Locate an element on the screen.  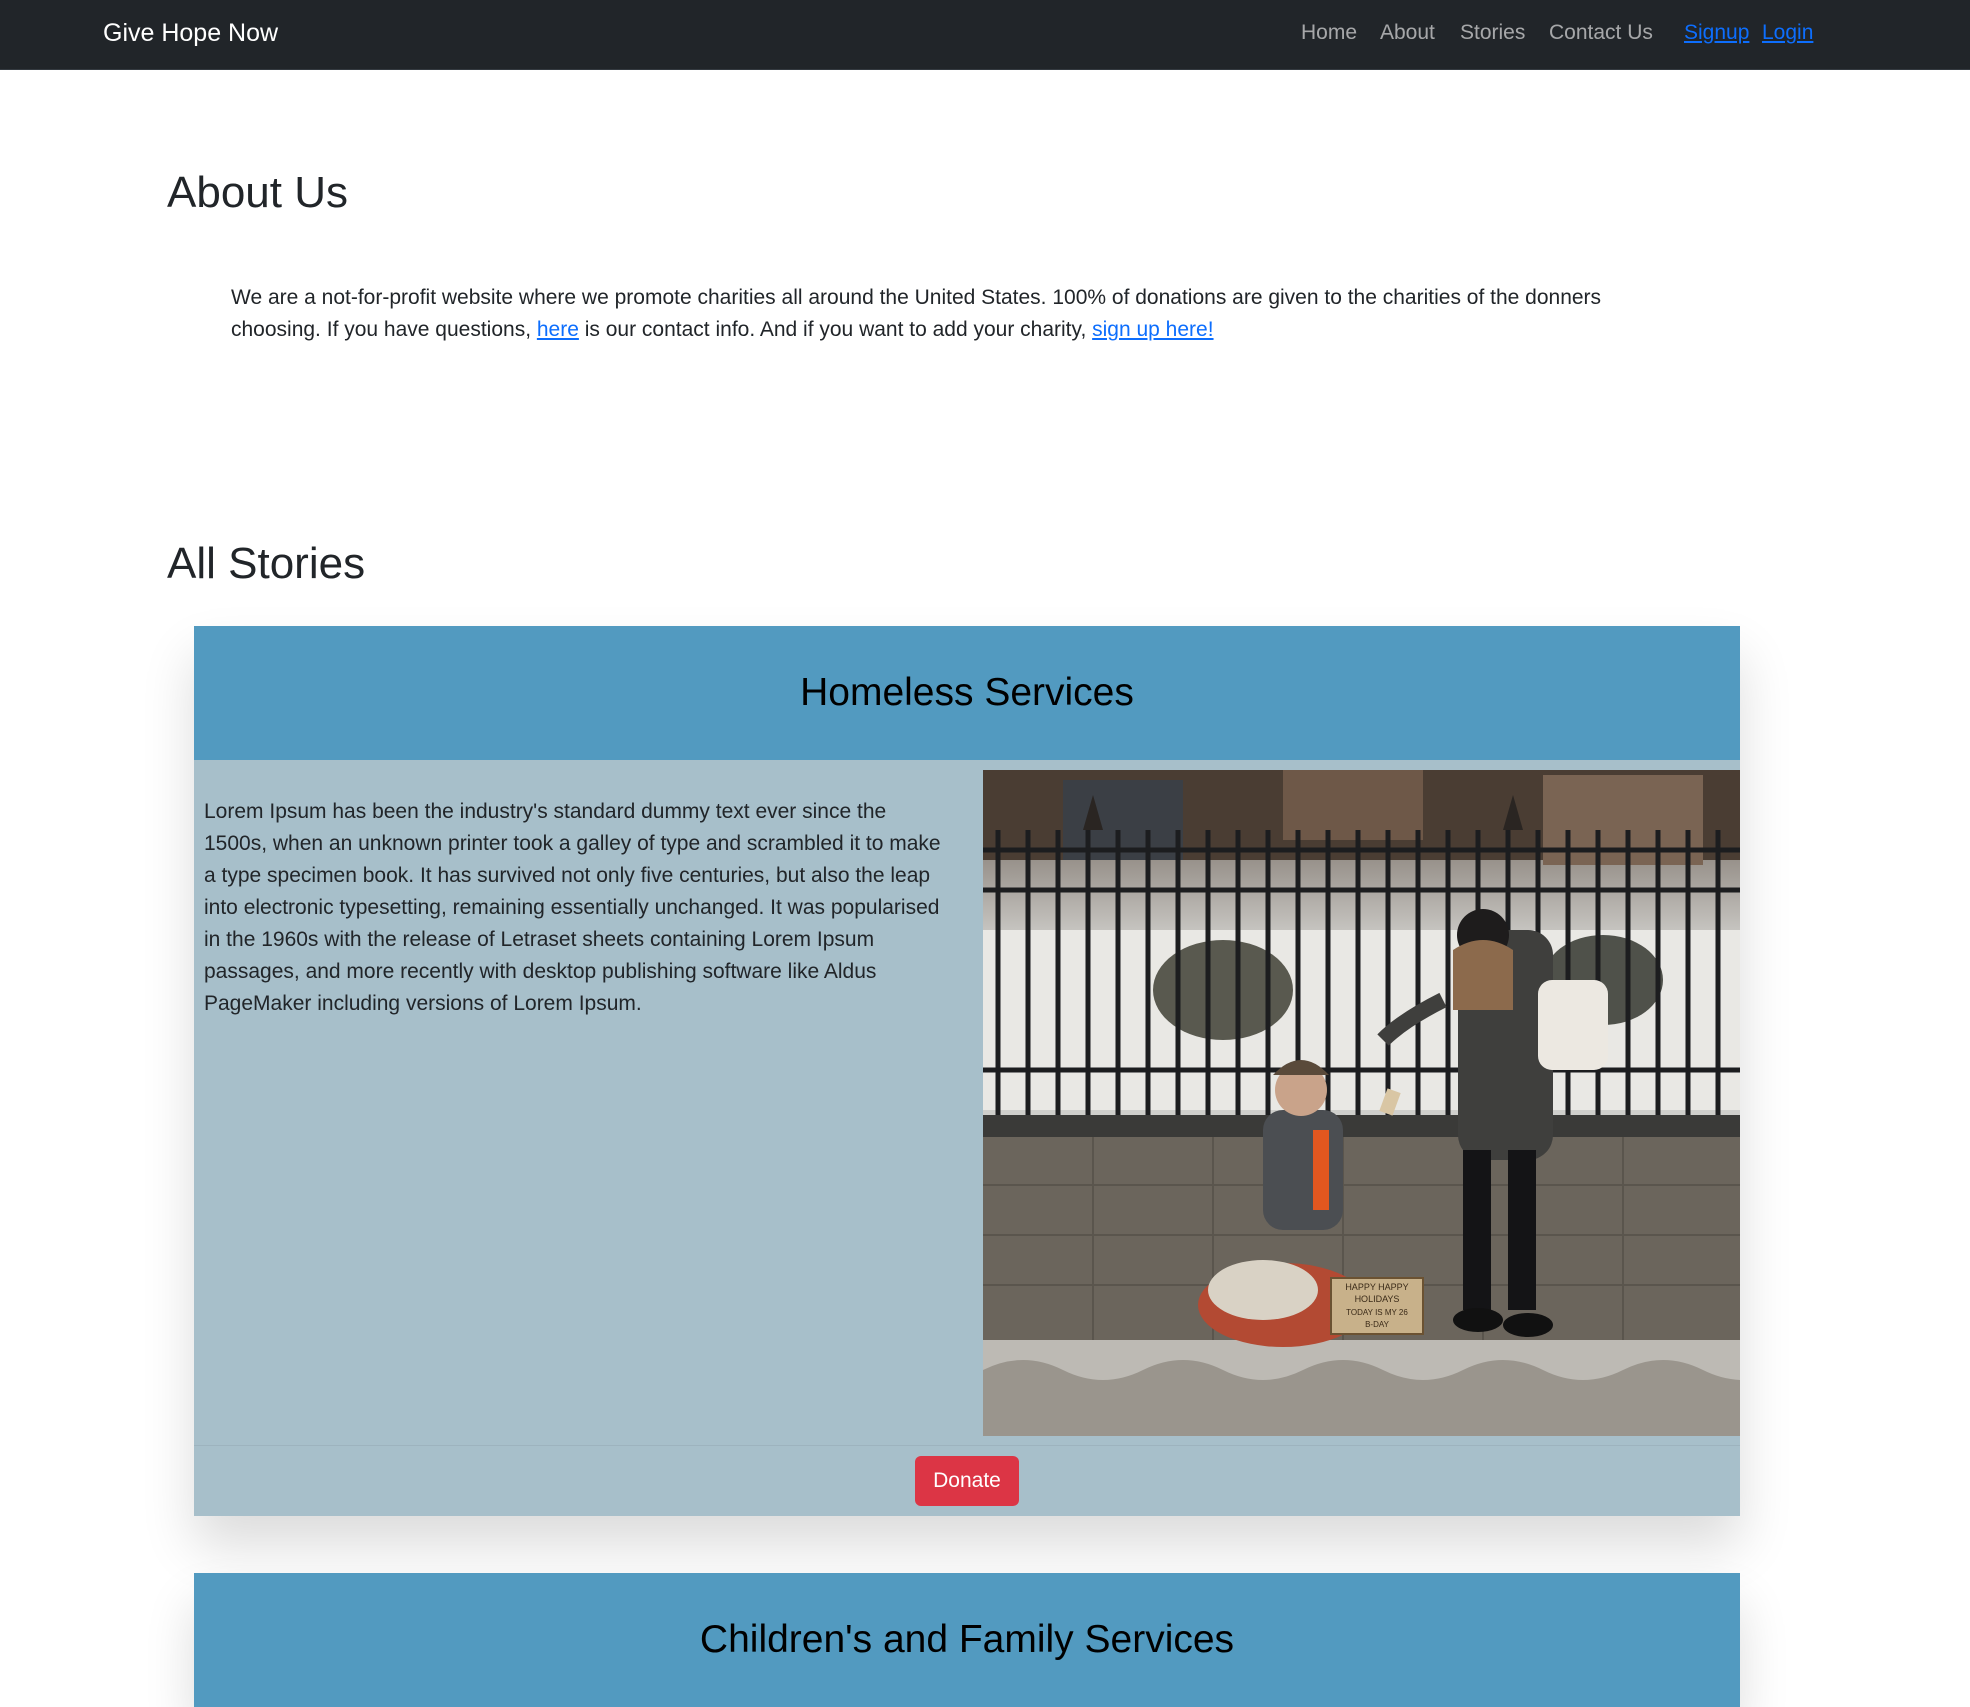
donate-button: Donate is located at coordinates (967, 1481).